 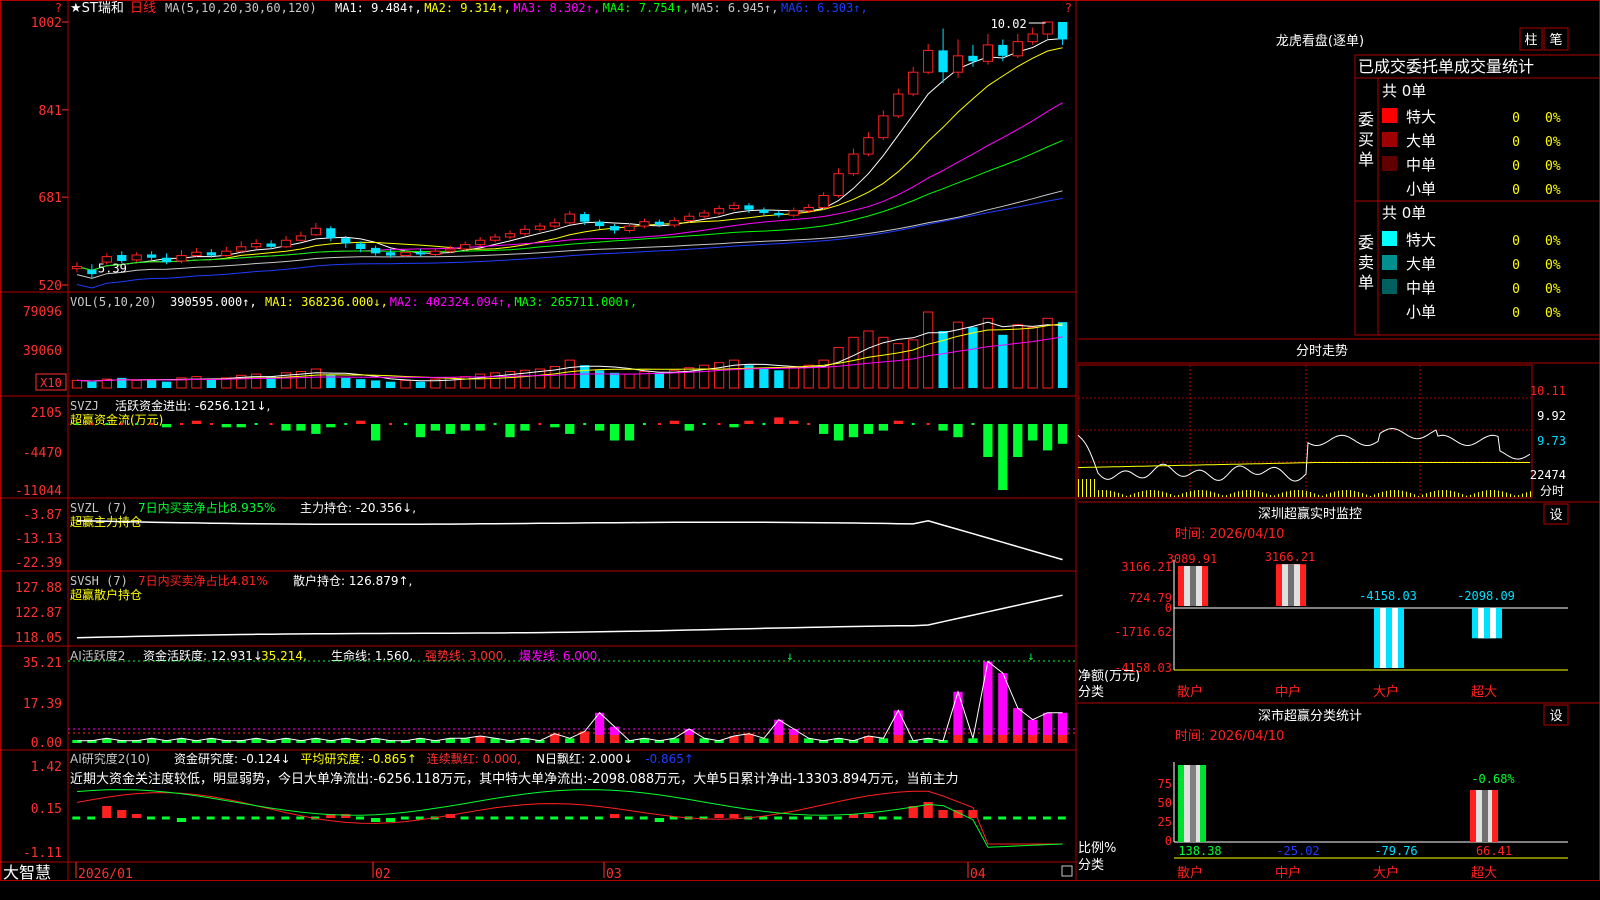 What do you see at coordinates (1366, 119) in the screenshot?
I see `buy-side-label: 委` at bounding box center [1366, 119].